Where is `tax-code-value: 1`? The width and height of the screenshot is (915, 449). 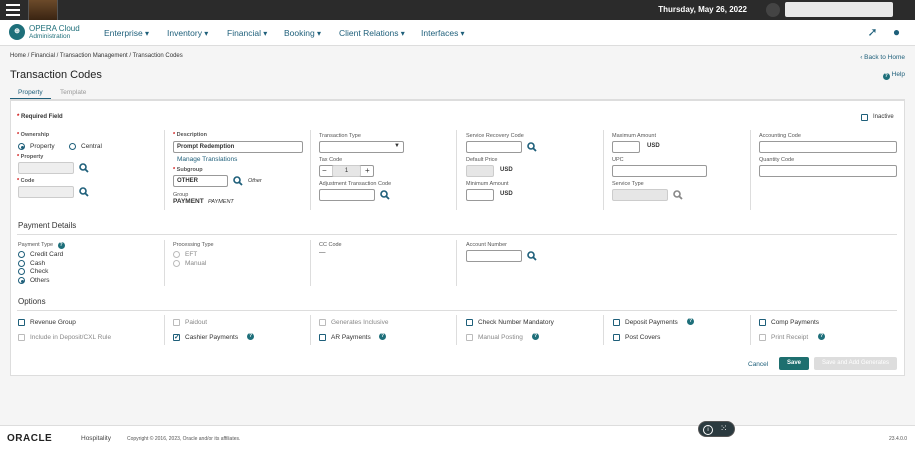
tax-code-value: 1 is located at coordinates (346, 171).